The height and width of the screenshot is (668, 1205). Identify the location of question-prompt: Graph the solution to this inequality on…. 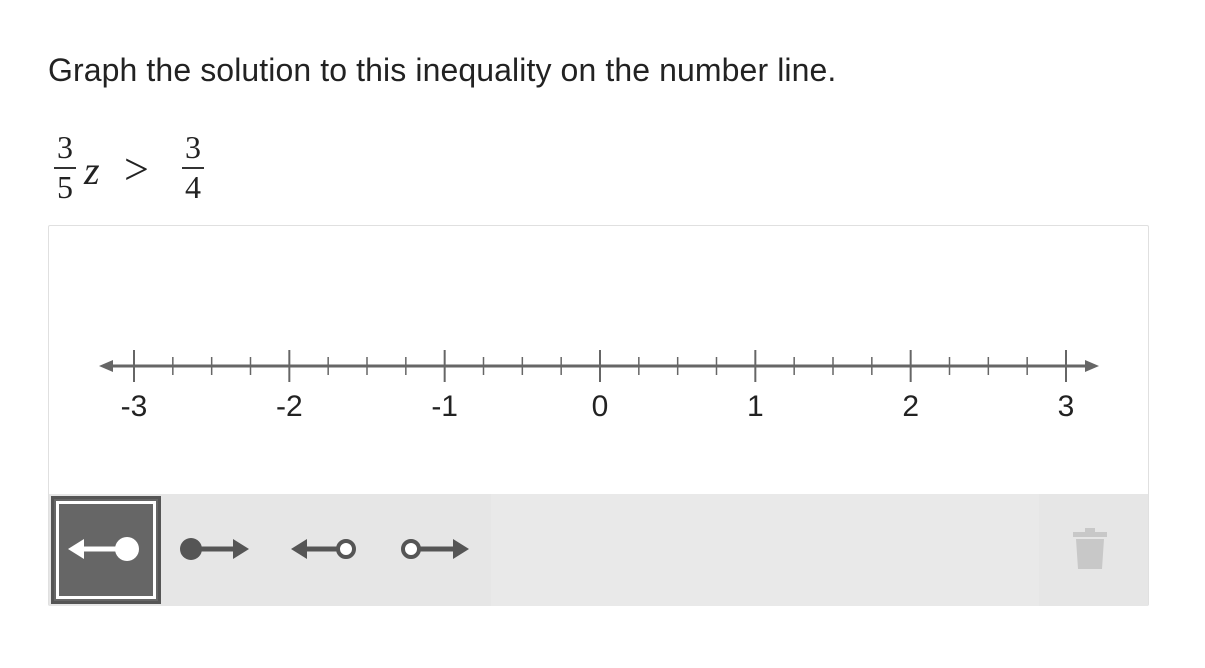
(442, 70).